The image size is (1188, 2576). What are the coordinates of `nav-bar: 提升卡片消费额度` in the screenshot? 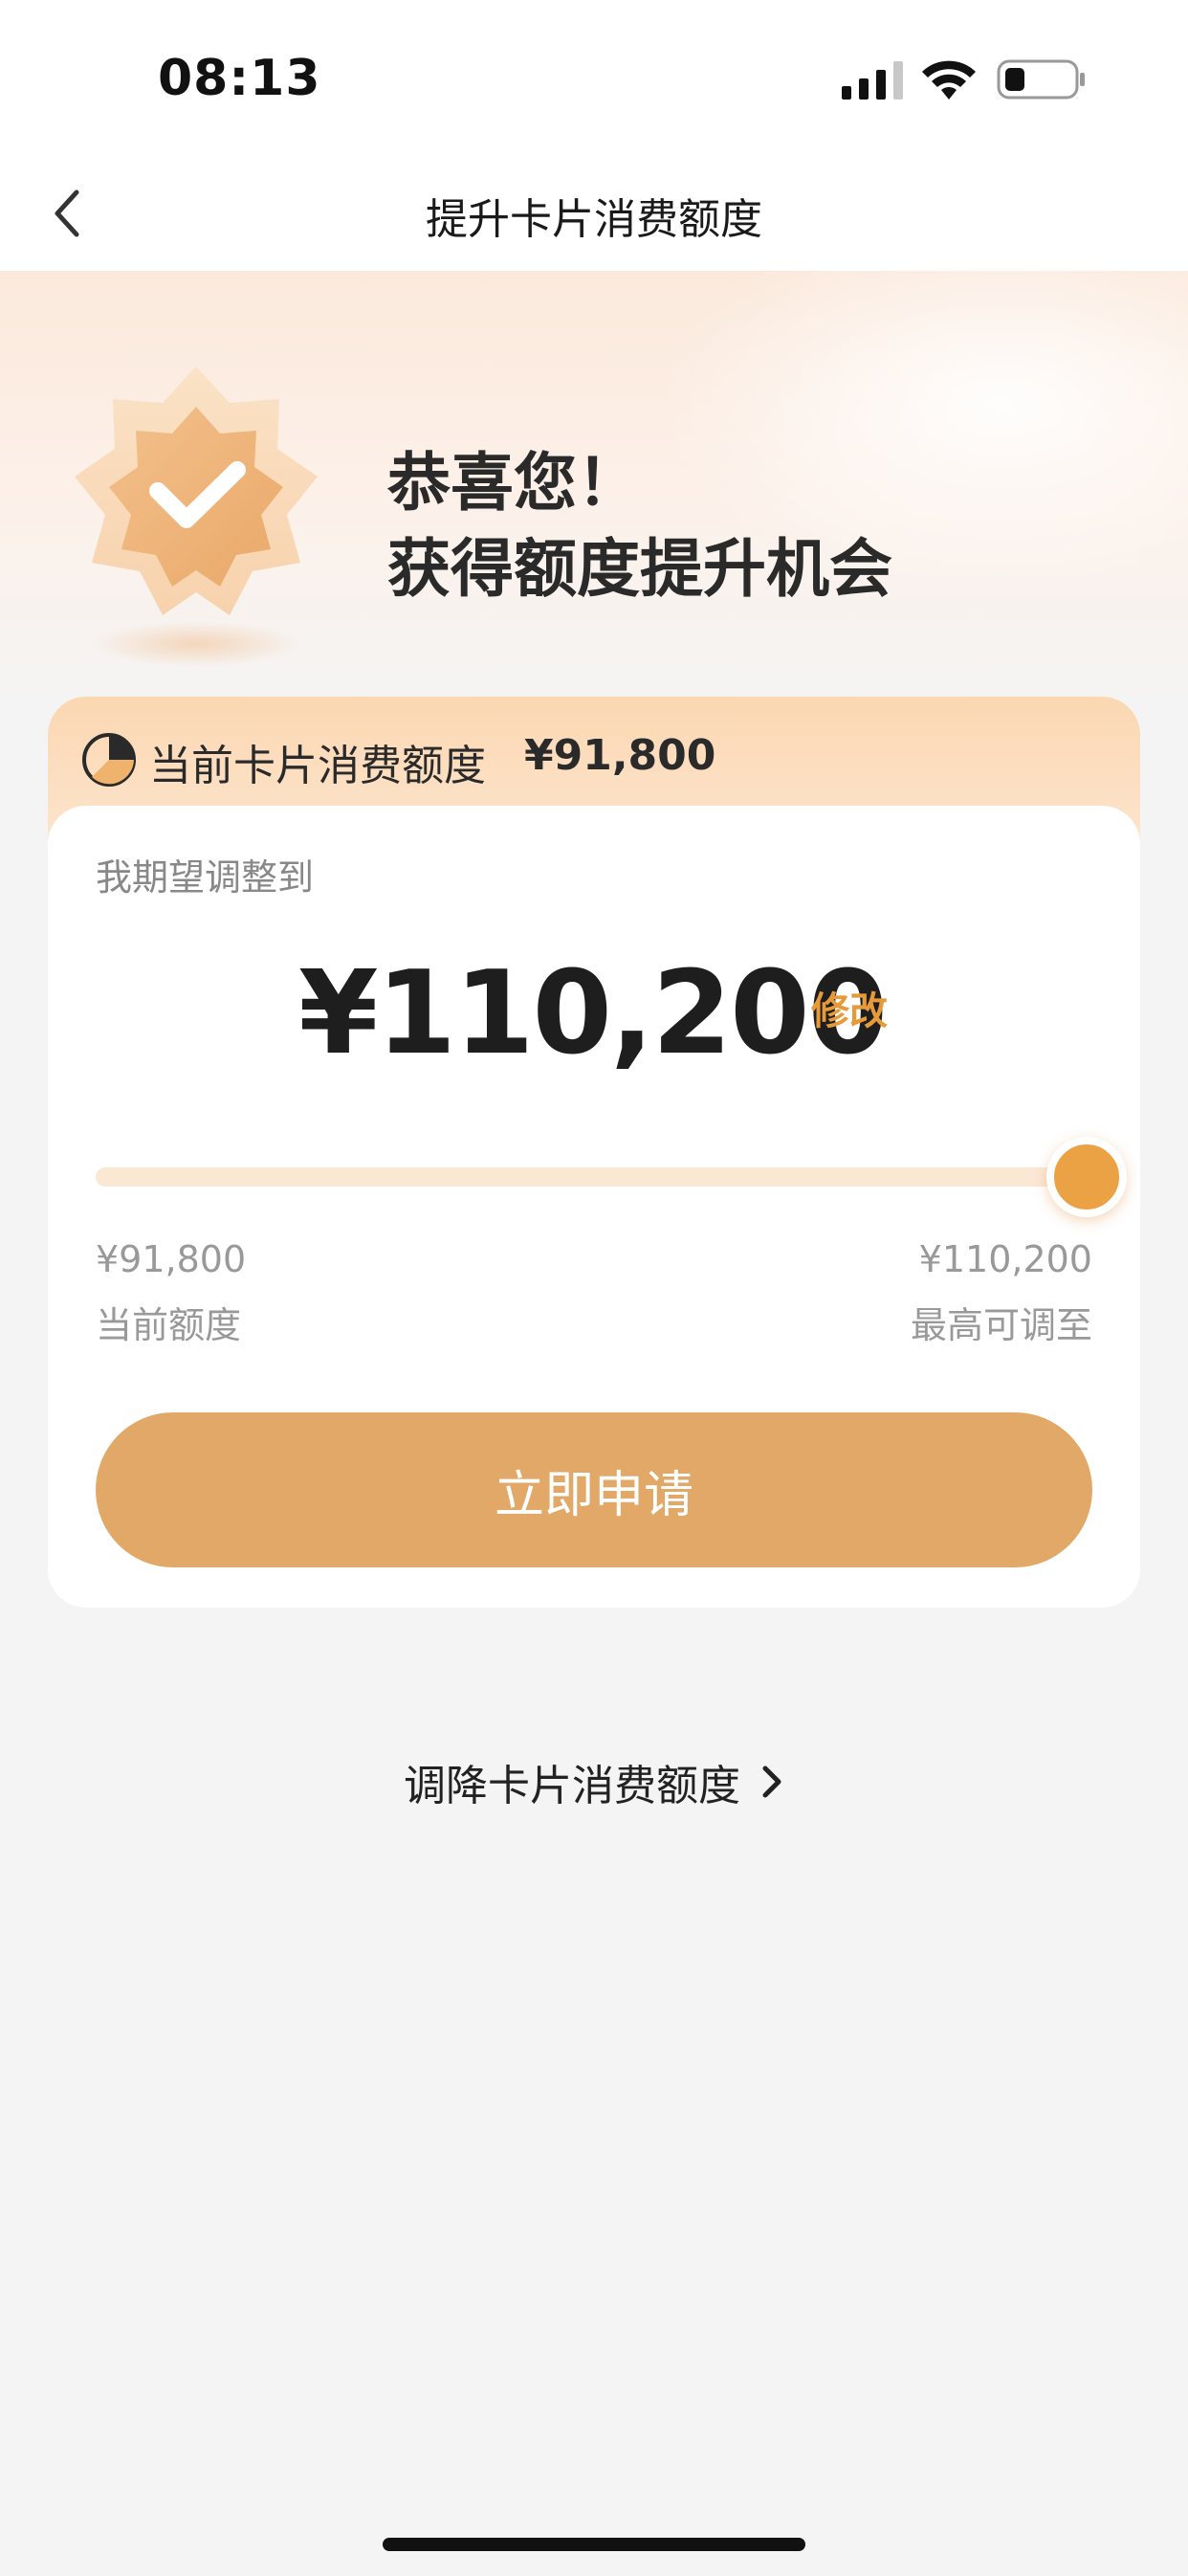 It's located at (594, 214).